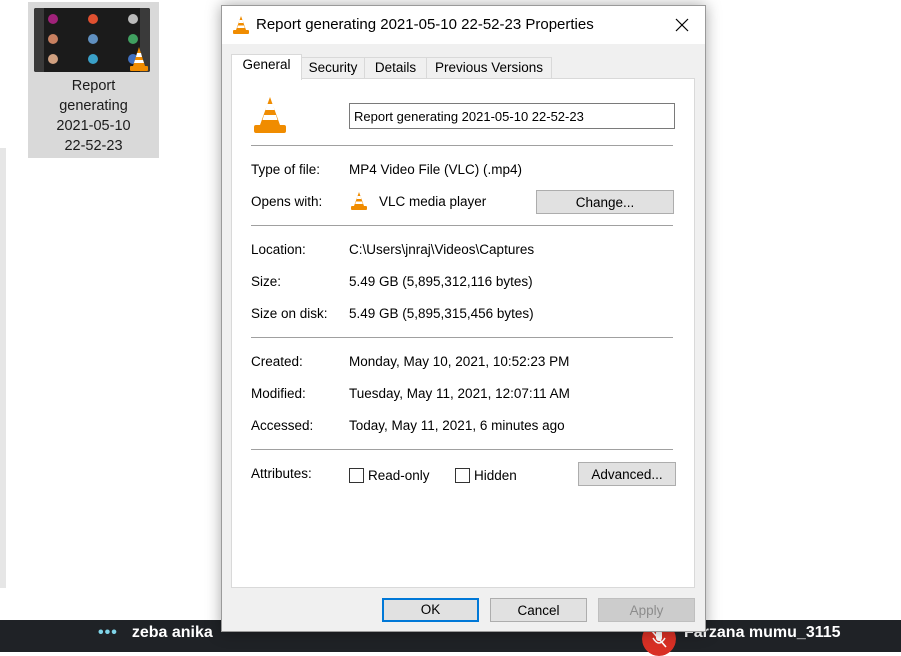  Describe the element at coordinates (93, 116) in the screenshot. I see `desktop-file-label: Report generating 2021-05-10 22-52-23` at that location.